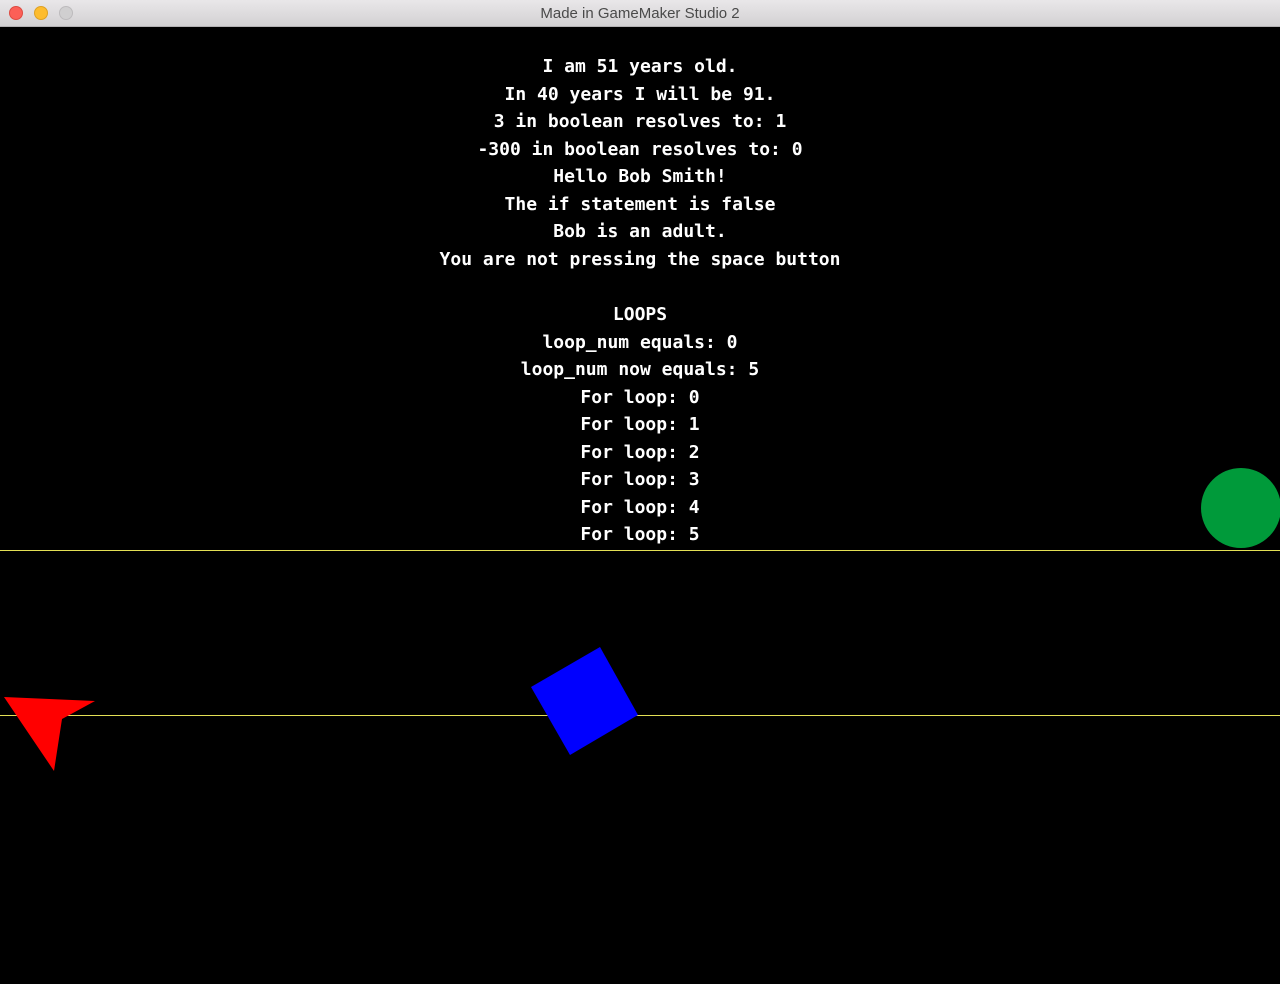 The width and height of the screenshot is (1280, 984). I want to click on red-arrow-sprite, so click(49, 734).